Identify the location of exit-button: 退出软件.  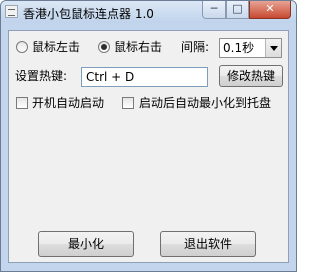
(208, 244).